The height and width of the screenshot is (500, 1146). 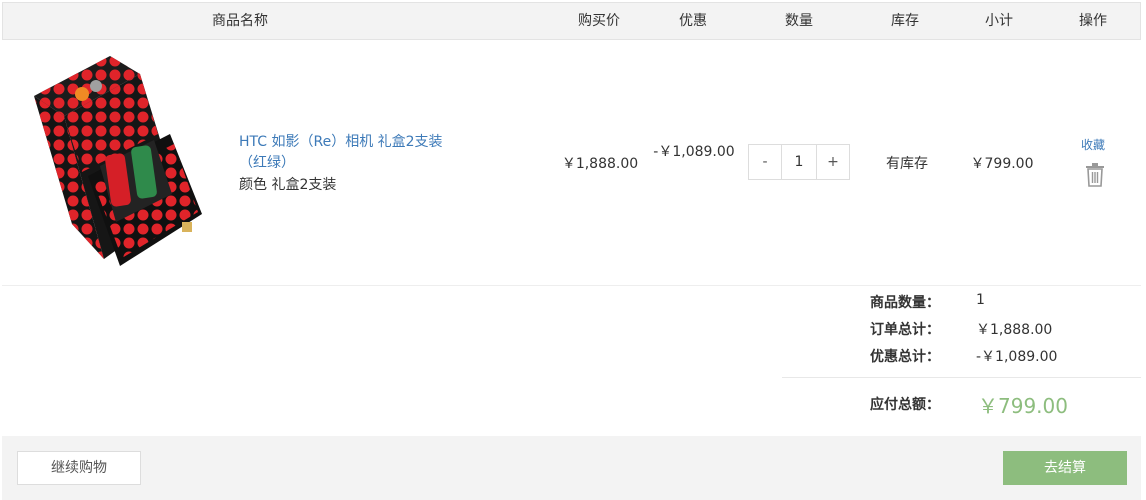 What do you see at coordinates (288, 185) in the screenshot?
I see `product-variant: 颜色 礼盒2支装` at bounding box center [288, 185].